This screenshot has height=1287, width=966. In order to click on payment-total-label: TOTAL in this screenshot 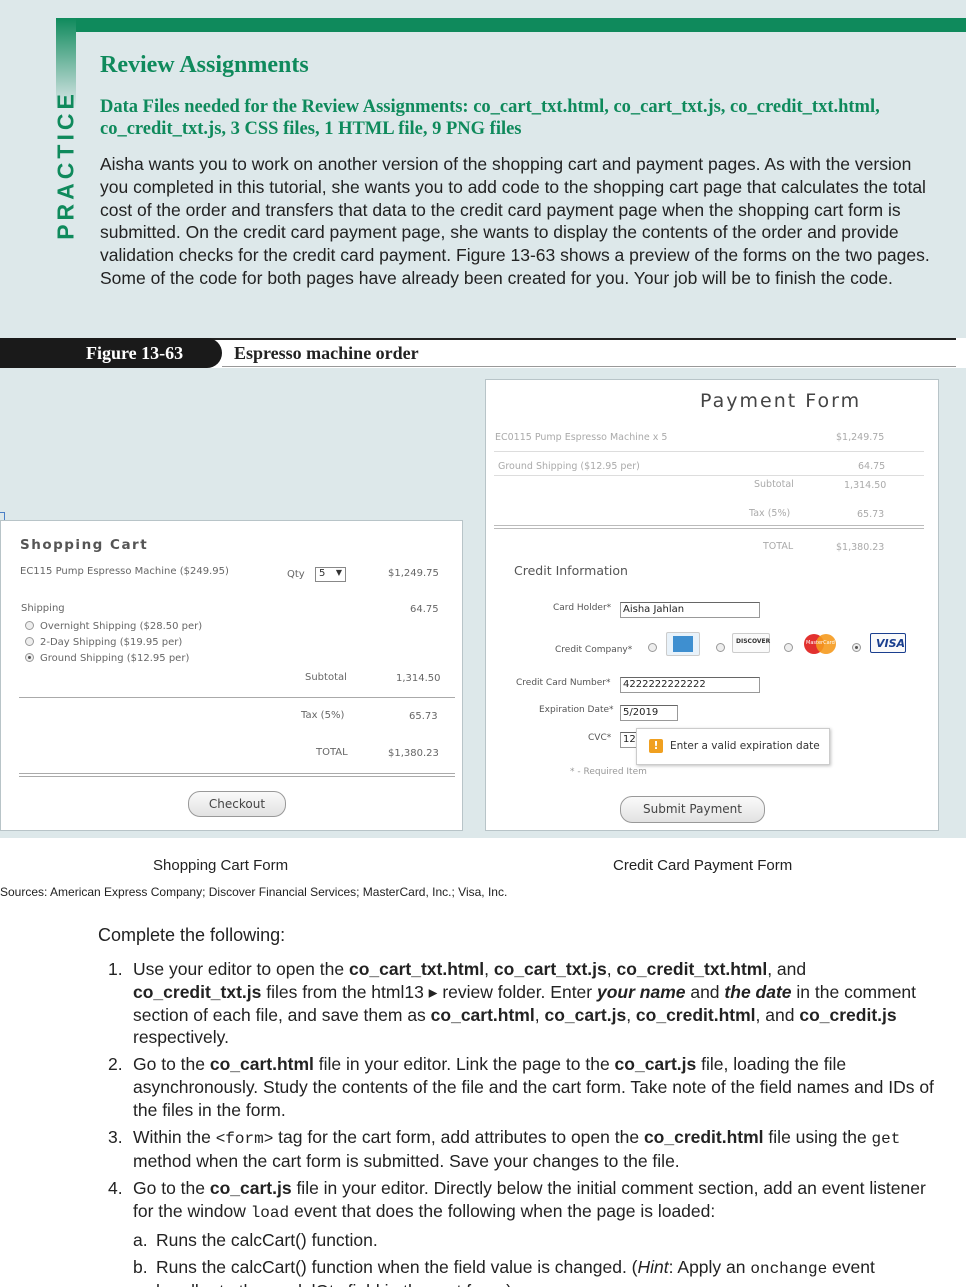, I will do `click(778, 546)`.